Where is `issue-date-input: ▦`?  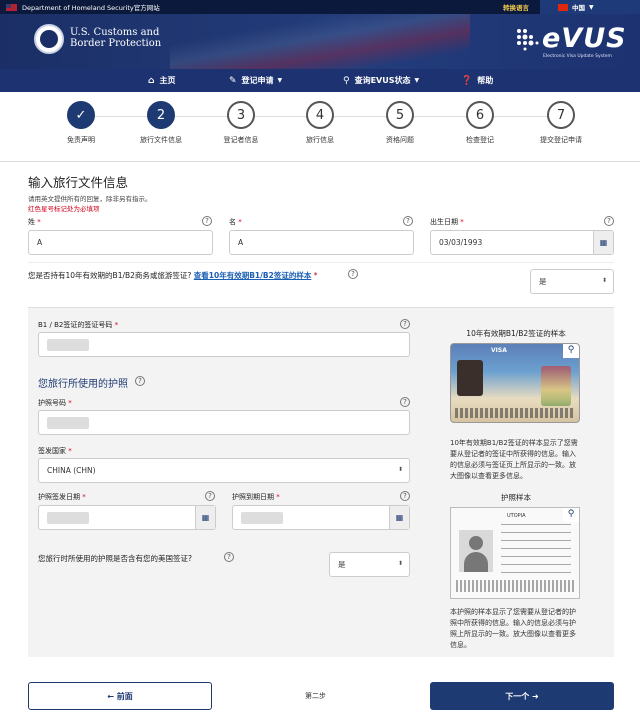 issue-date-input: ▦ is located at coordinates (127, 517).